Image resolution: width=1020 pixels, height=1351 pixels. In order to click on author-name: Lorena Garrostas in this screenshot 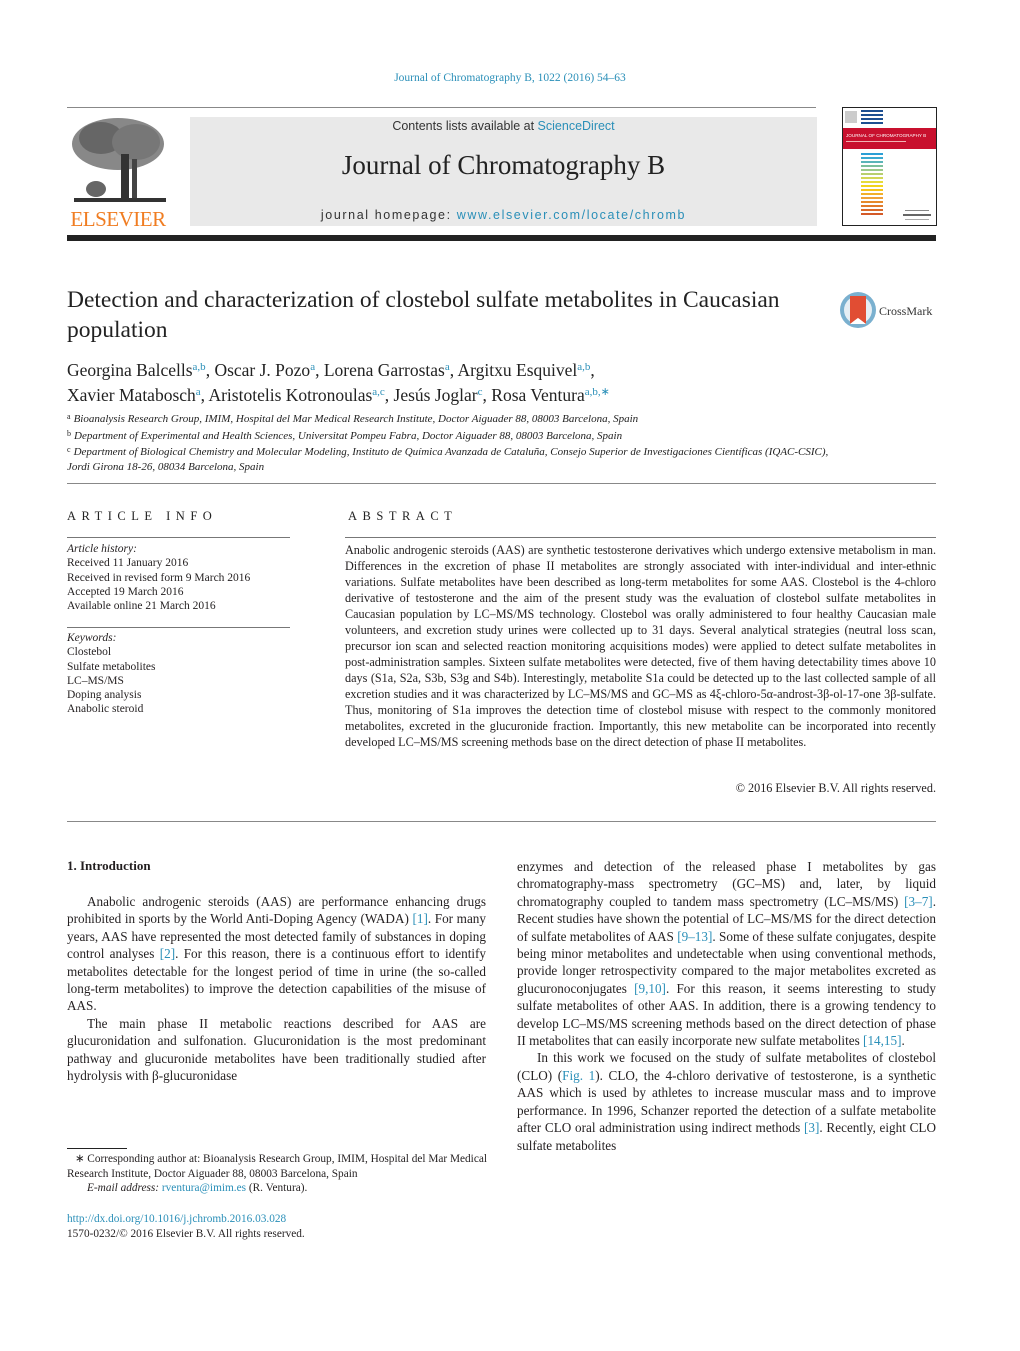, I will do `click(384, 370)`.